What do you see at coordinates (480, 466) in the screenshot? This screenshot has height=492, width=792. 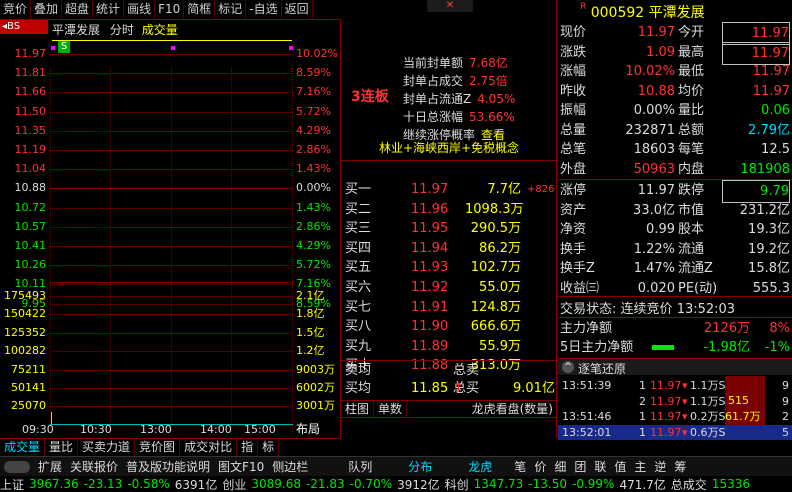 I see `status-item: 龙虎` at bounding box center [480, 466].